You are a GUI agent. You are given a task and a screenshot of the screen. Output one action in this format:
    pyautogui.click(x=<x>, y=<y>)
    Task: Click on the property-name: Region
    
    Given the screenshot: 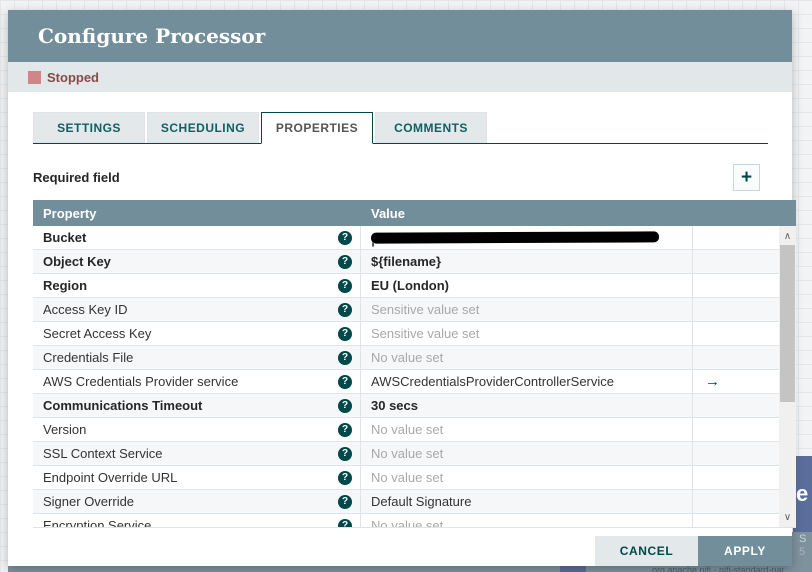 What is the action you would take?
    pyautogui.click(x=65, y=285)
    